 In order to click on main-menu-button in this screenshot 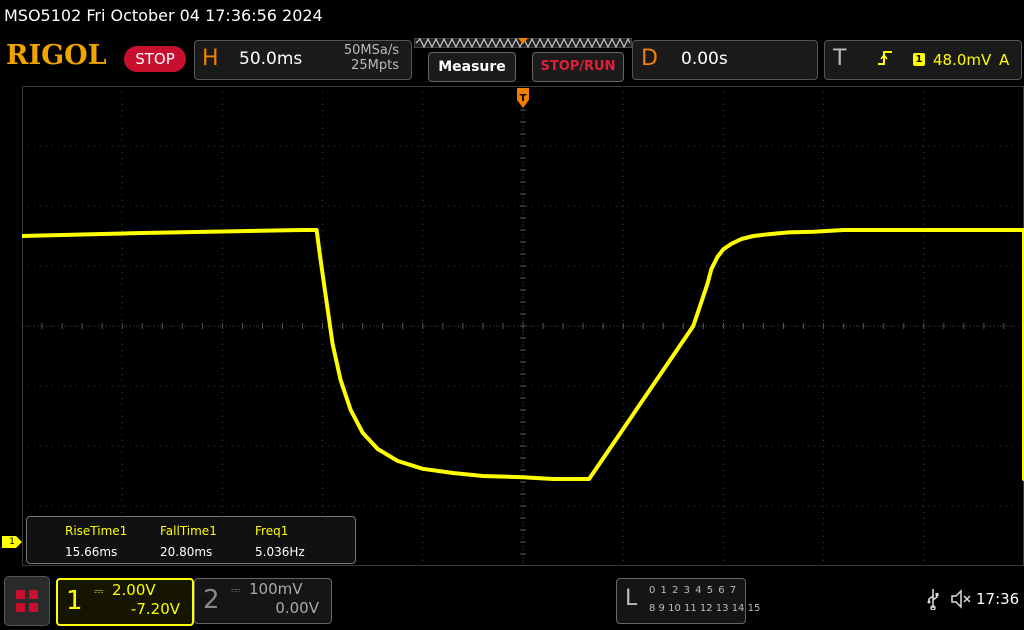, I will do `click(27, 601)`.